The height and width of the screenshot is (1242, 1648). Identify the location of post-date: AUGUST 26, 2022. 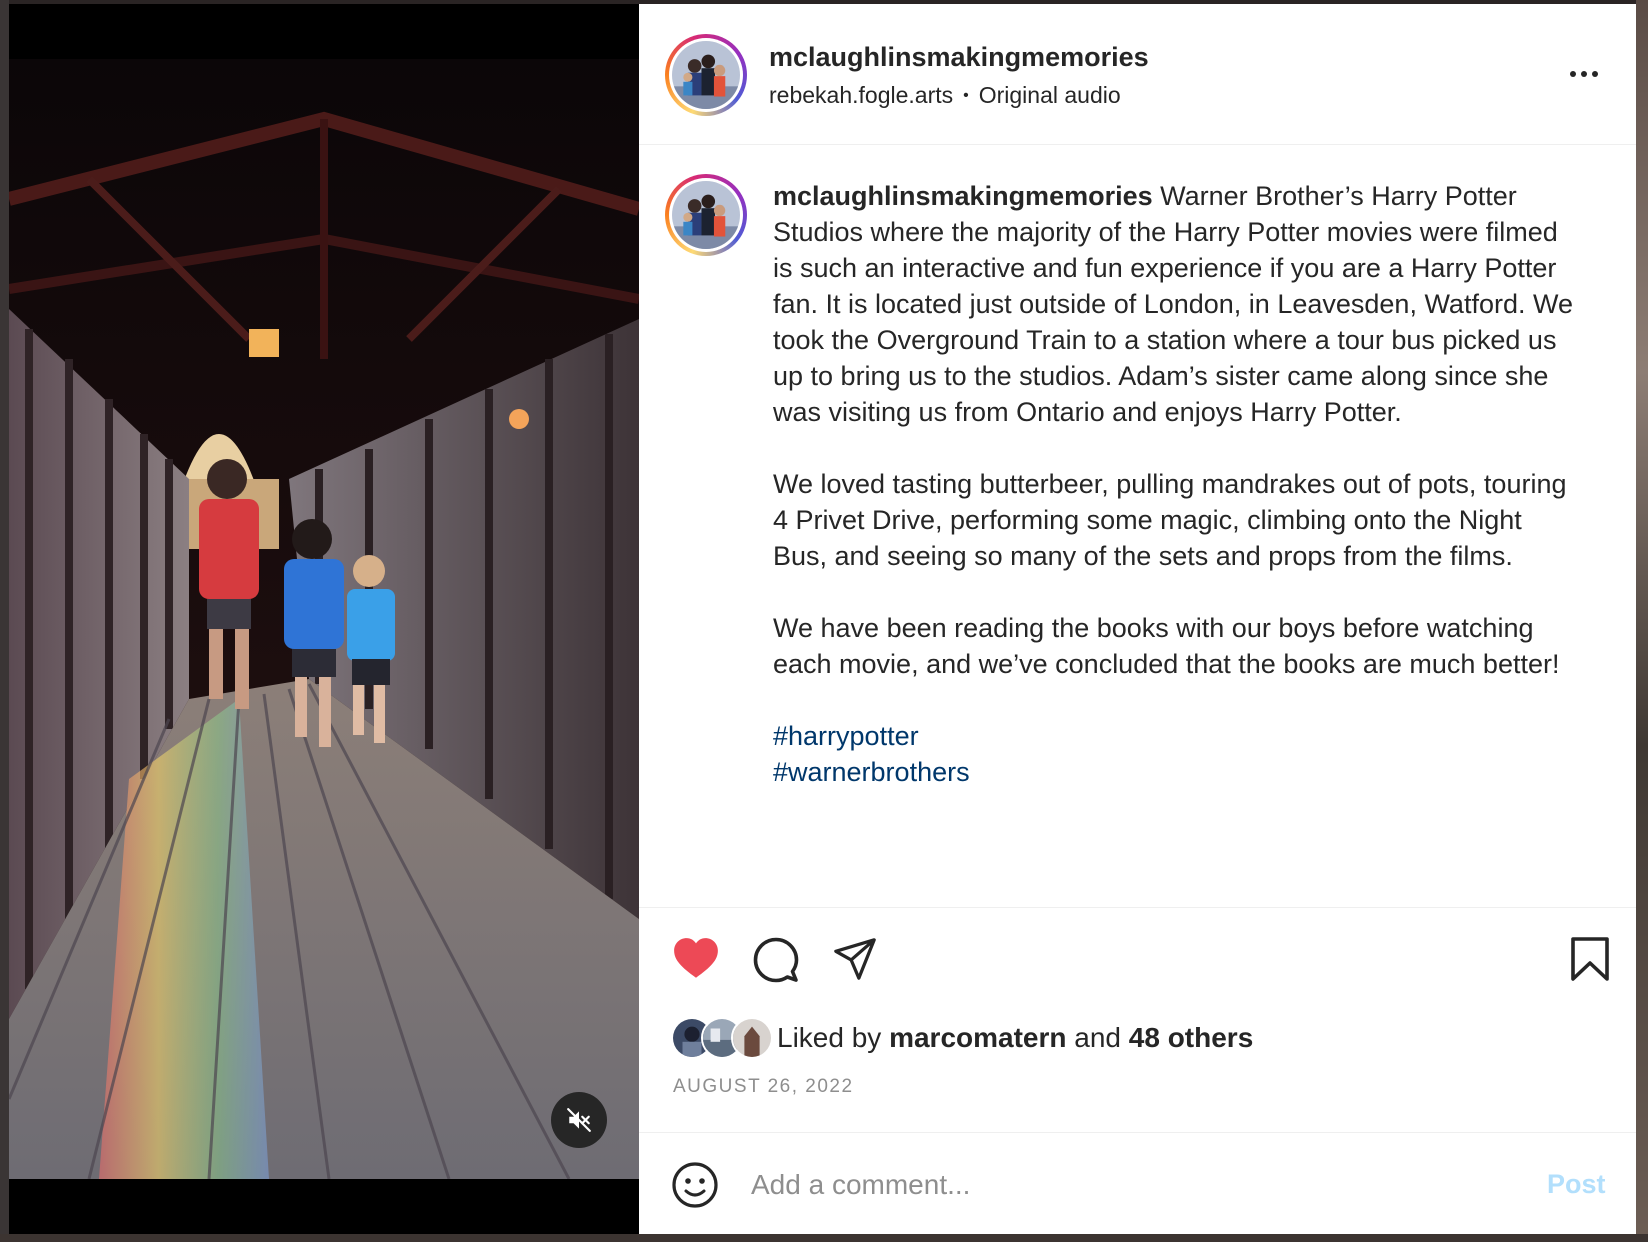
(763, 1087).